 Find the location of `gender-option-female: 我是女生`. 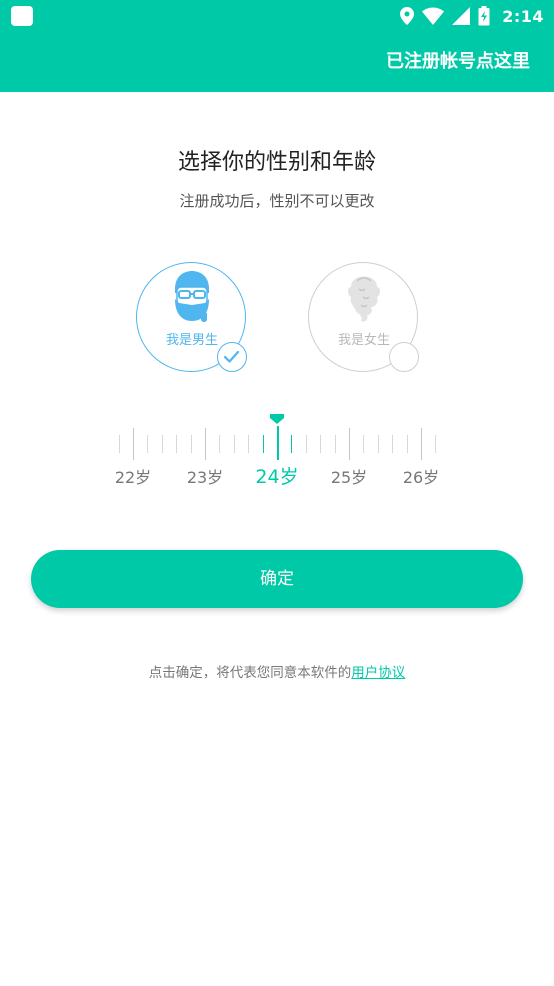

gender-option-female: 我是女生 is located at coordinates (363, 317).